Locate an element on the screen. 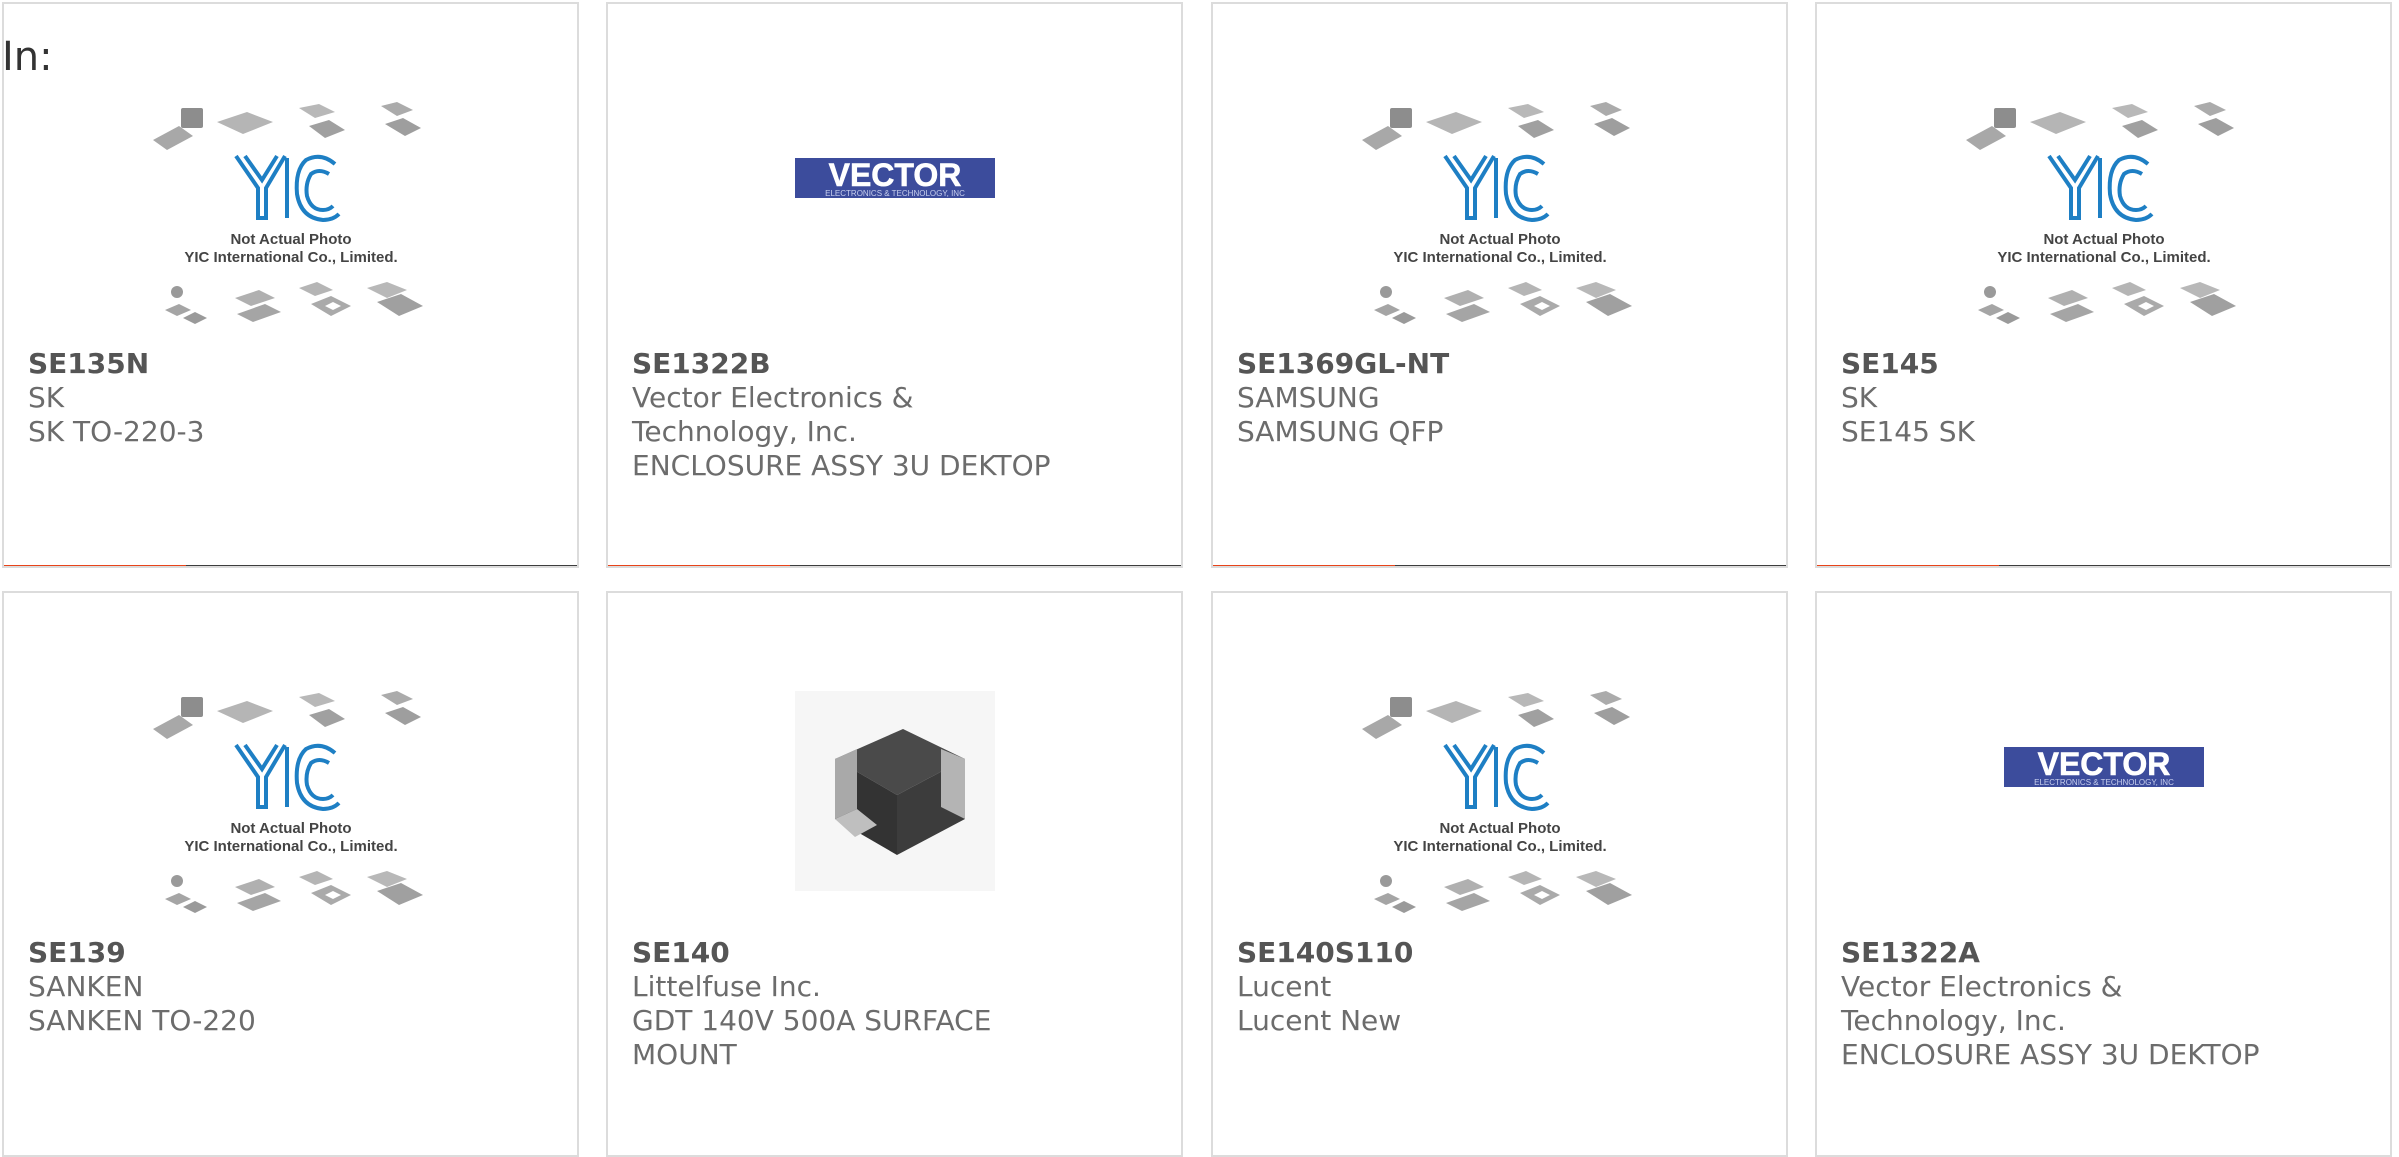 This screenshot has width=2399, height=1157. product-description: Lucent New is located at coordinates (1319, 1020).